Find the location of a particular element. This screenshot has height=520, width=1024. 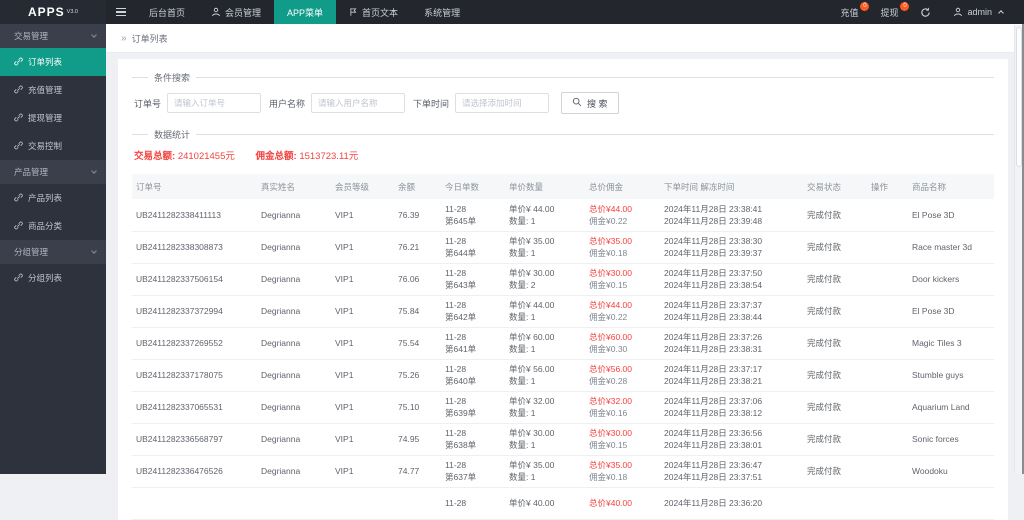

search-button: 搜 索 is located at coordinates (590, 103).